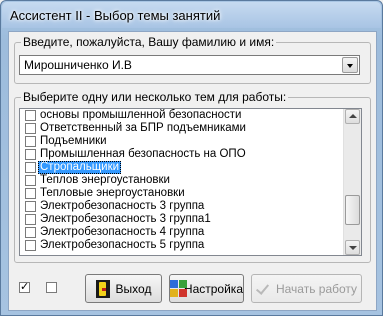 The width and height of the screenshot is (383, 316). I want to click on topic-list-item: Подъемники, so click(182, 141).